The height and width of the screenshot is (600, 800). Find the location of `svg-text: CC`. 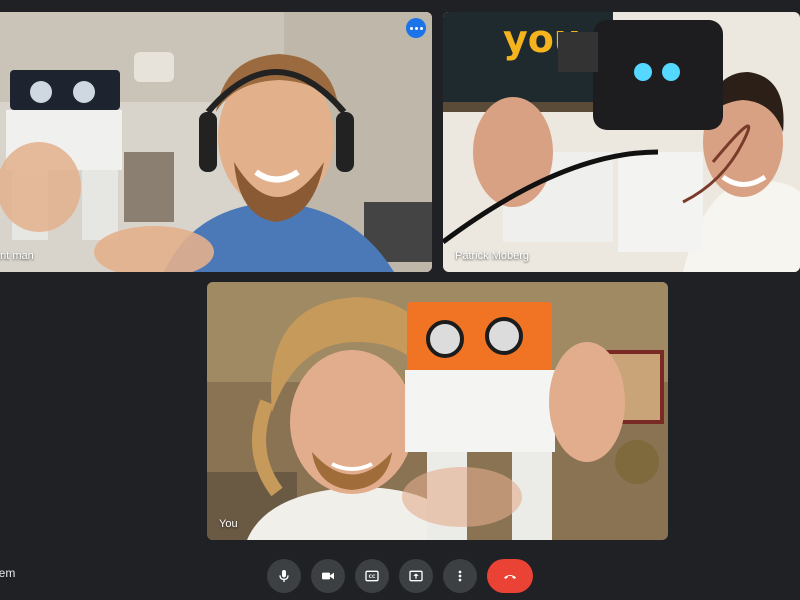

svg-text: CC is located at coordinates (372, 577).